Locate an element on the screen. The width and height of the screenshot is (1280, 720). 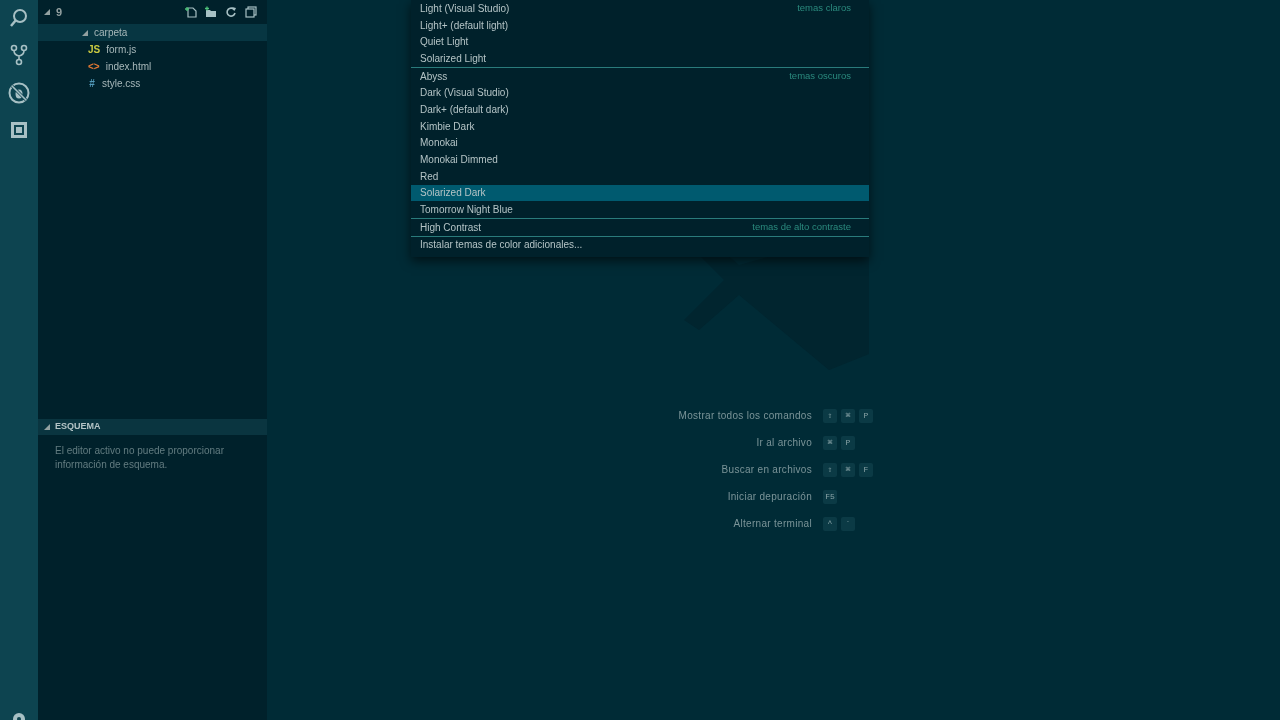
outline-message: El editor activo no puede proporcionar información de esquema. is located at coordinates (139, 458).